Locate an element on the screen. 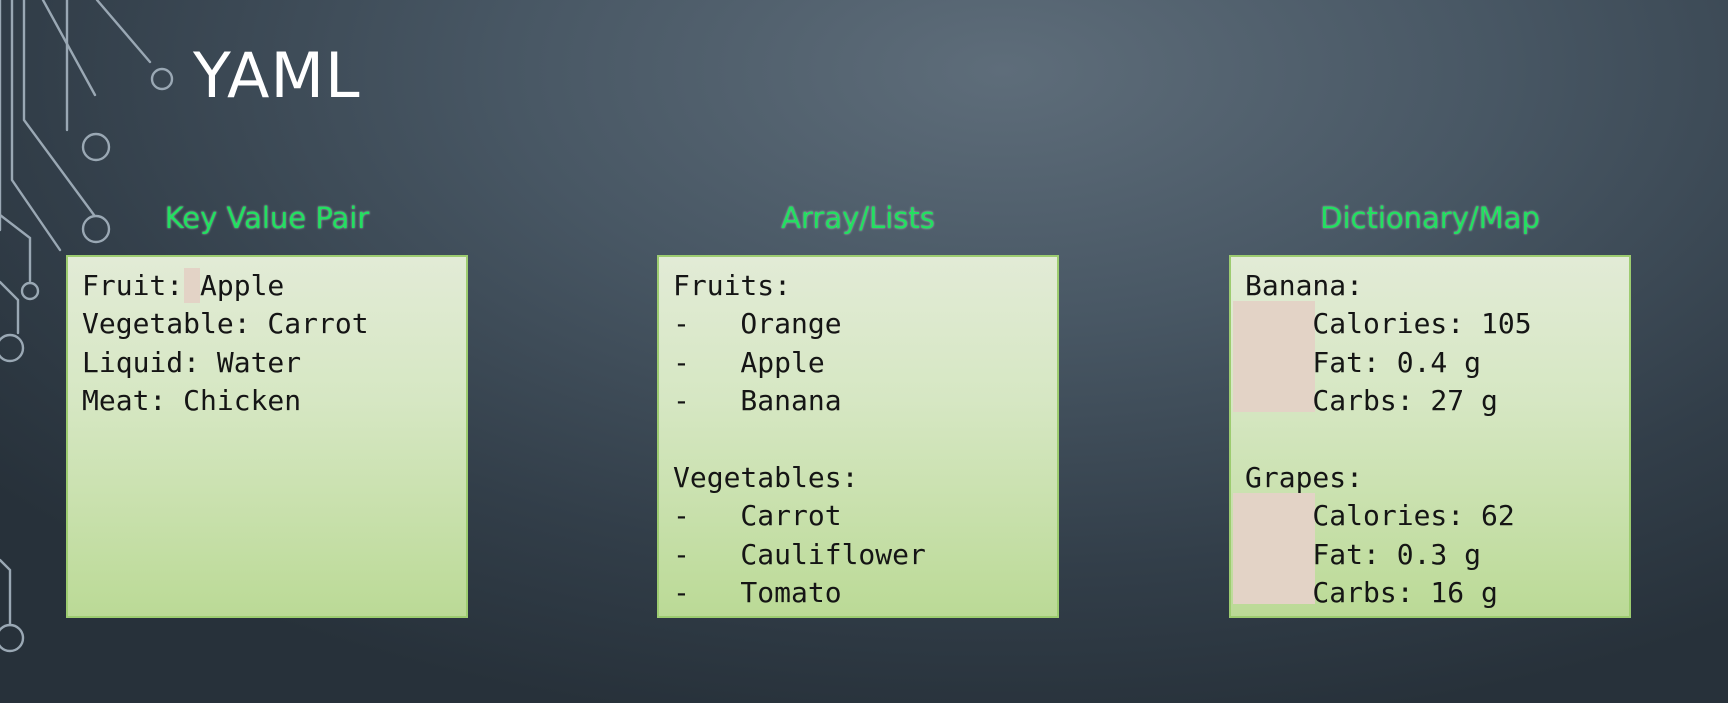  code-line: Carbs: 16 g is located at coordinates (1371, 593).